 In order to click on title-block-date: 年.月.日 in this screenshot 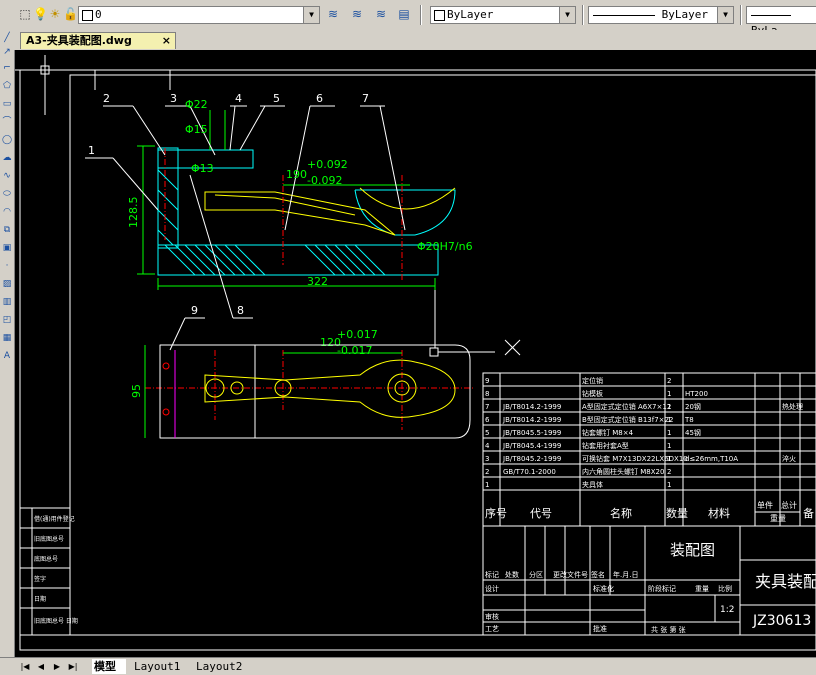, I will do `click(625, 574)`.